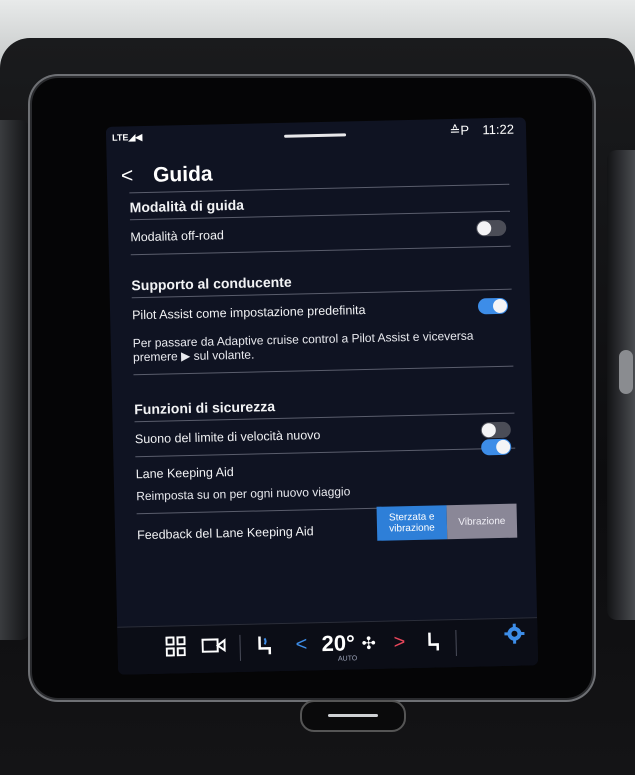  I want to click on lane-keeping-label: Lane Keeping Aid, so click(184, 473).